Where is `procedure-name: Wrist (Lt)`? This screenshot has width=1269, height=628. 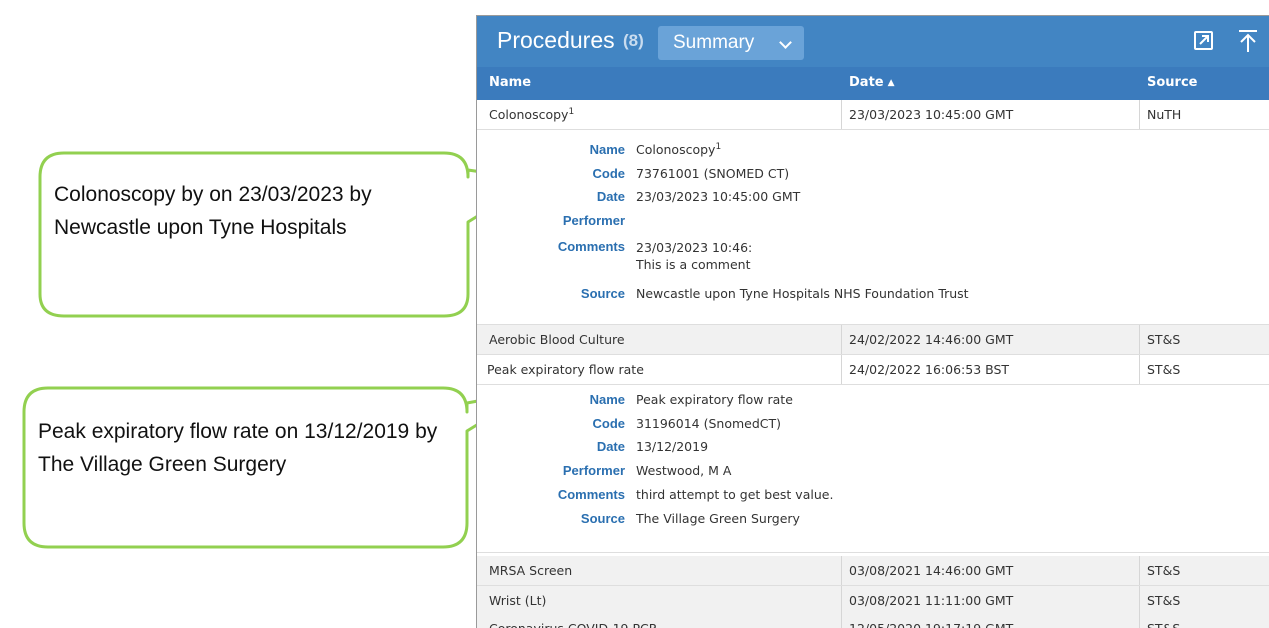 procedure-name: Wrist (Lt) is located at coordinates (518, 600).